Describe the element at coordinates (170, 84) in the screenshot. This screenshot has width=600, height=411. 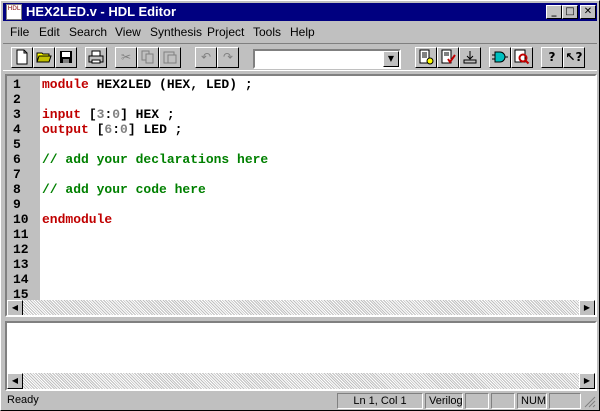
I see `code-token: HEX2LED (HEX, LED) ;` at that location.